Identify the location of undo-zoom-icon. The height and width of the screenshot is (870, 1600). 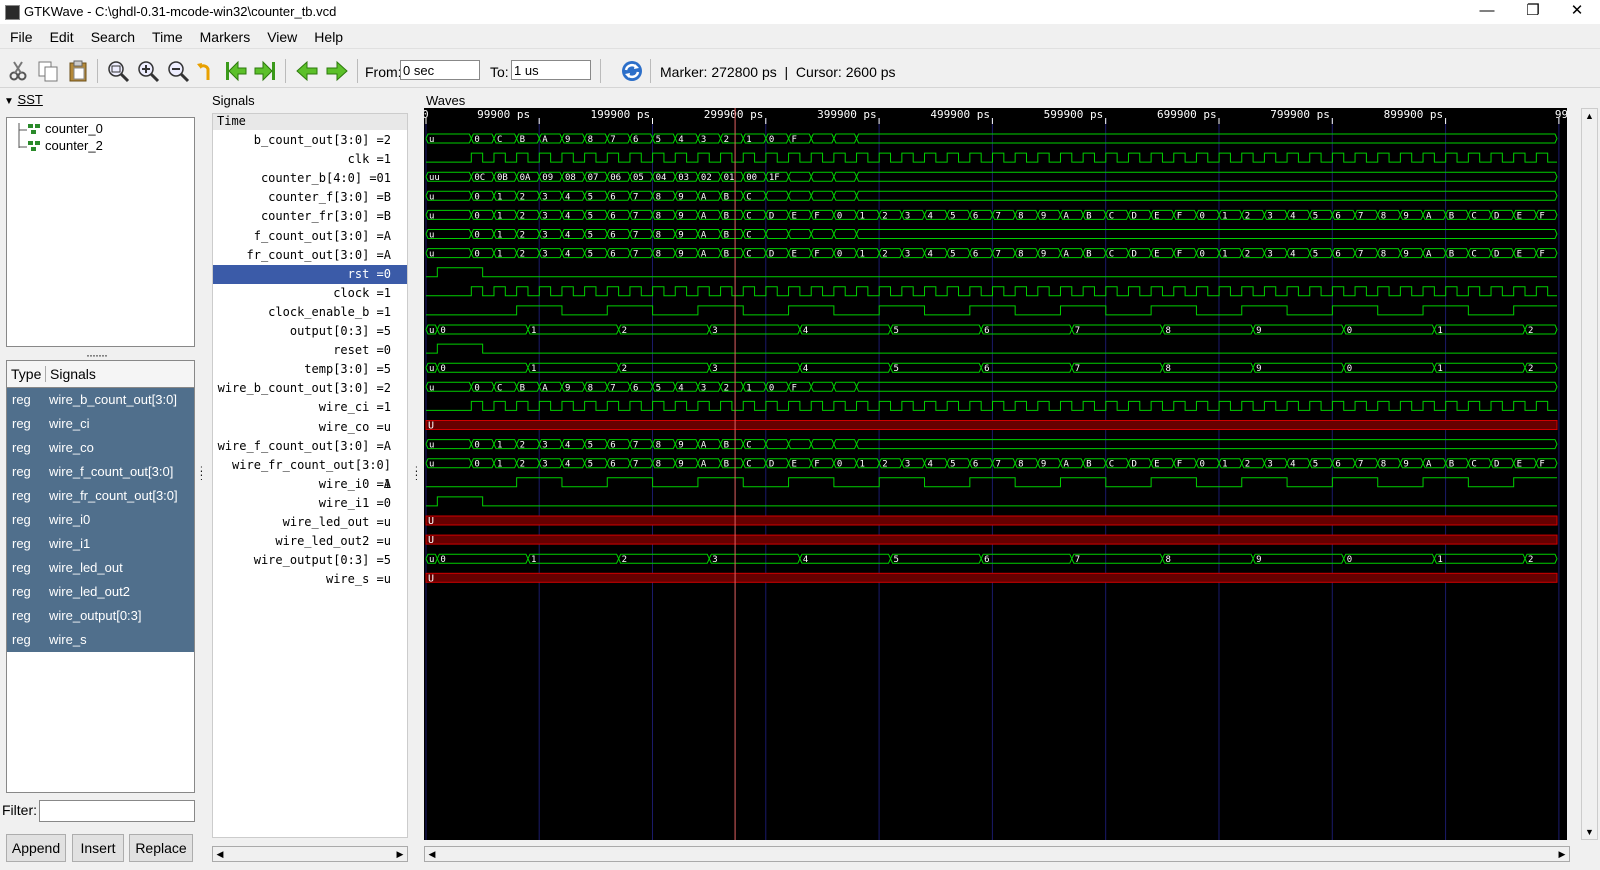
(208, 71).